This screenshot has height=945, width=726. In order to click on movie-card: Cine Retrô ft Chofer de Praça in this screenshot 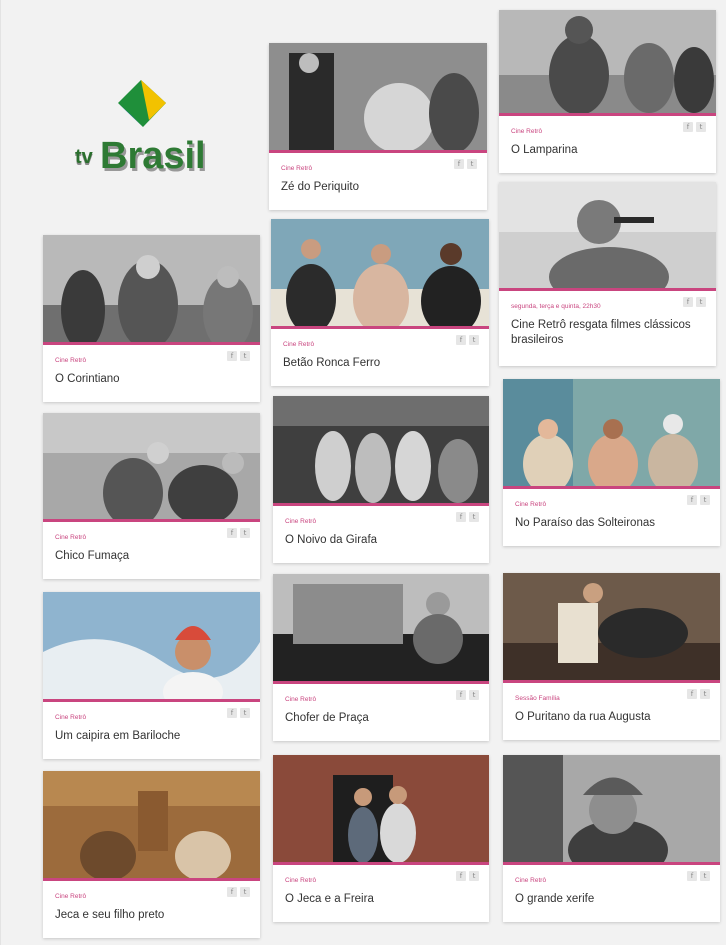, I will do `click(381, 657)`.